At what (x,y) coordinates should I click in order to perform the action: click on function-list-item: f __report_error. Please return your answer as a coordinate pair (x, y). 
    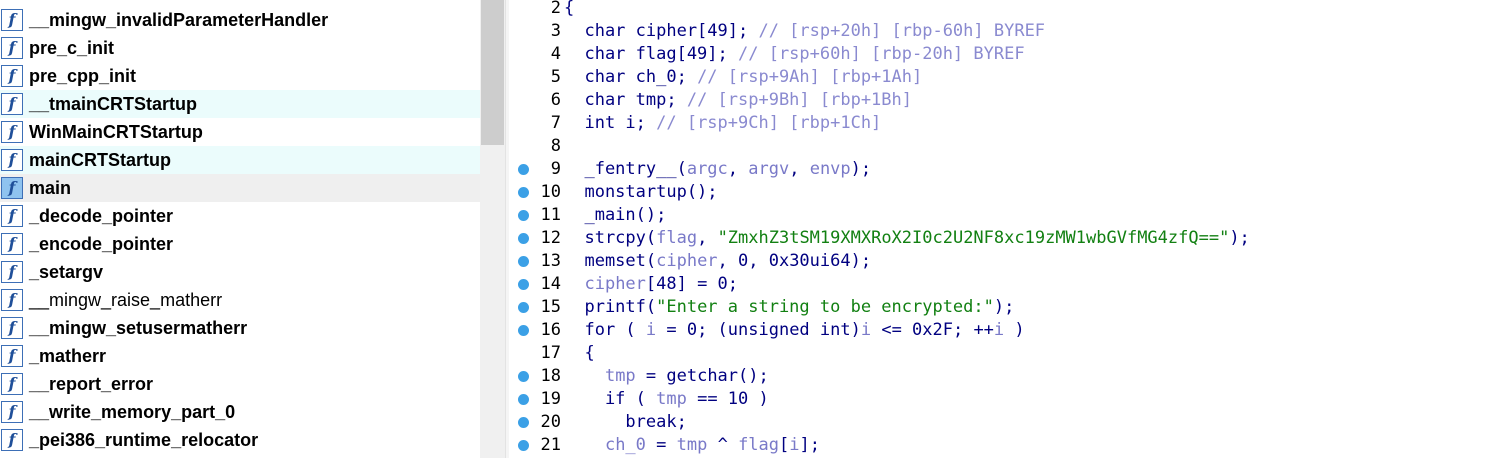
    Looking at the image, I should click on (240, 384).